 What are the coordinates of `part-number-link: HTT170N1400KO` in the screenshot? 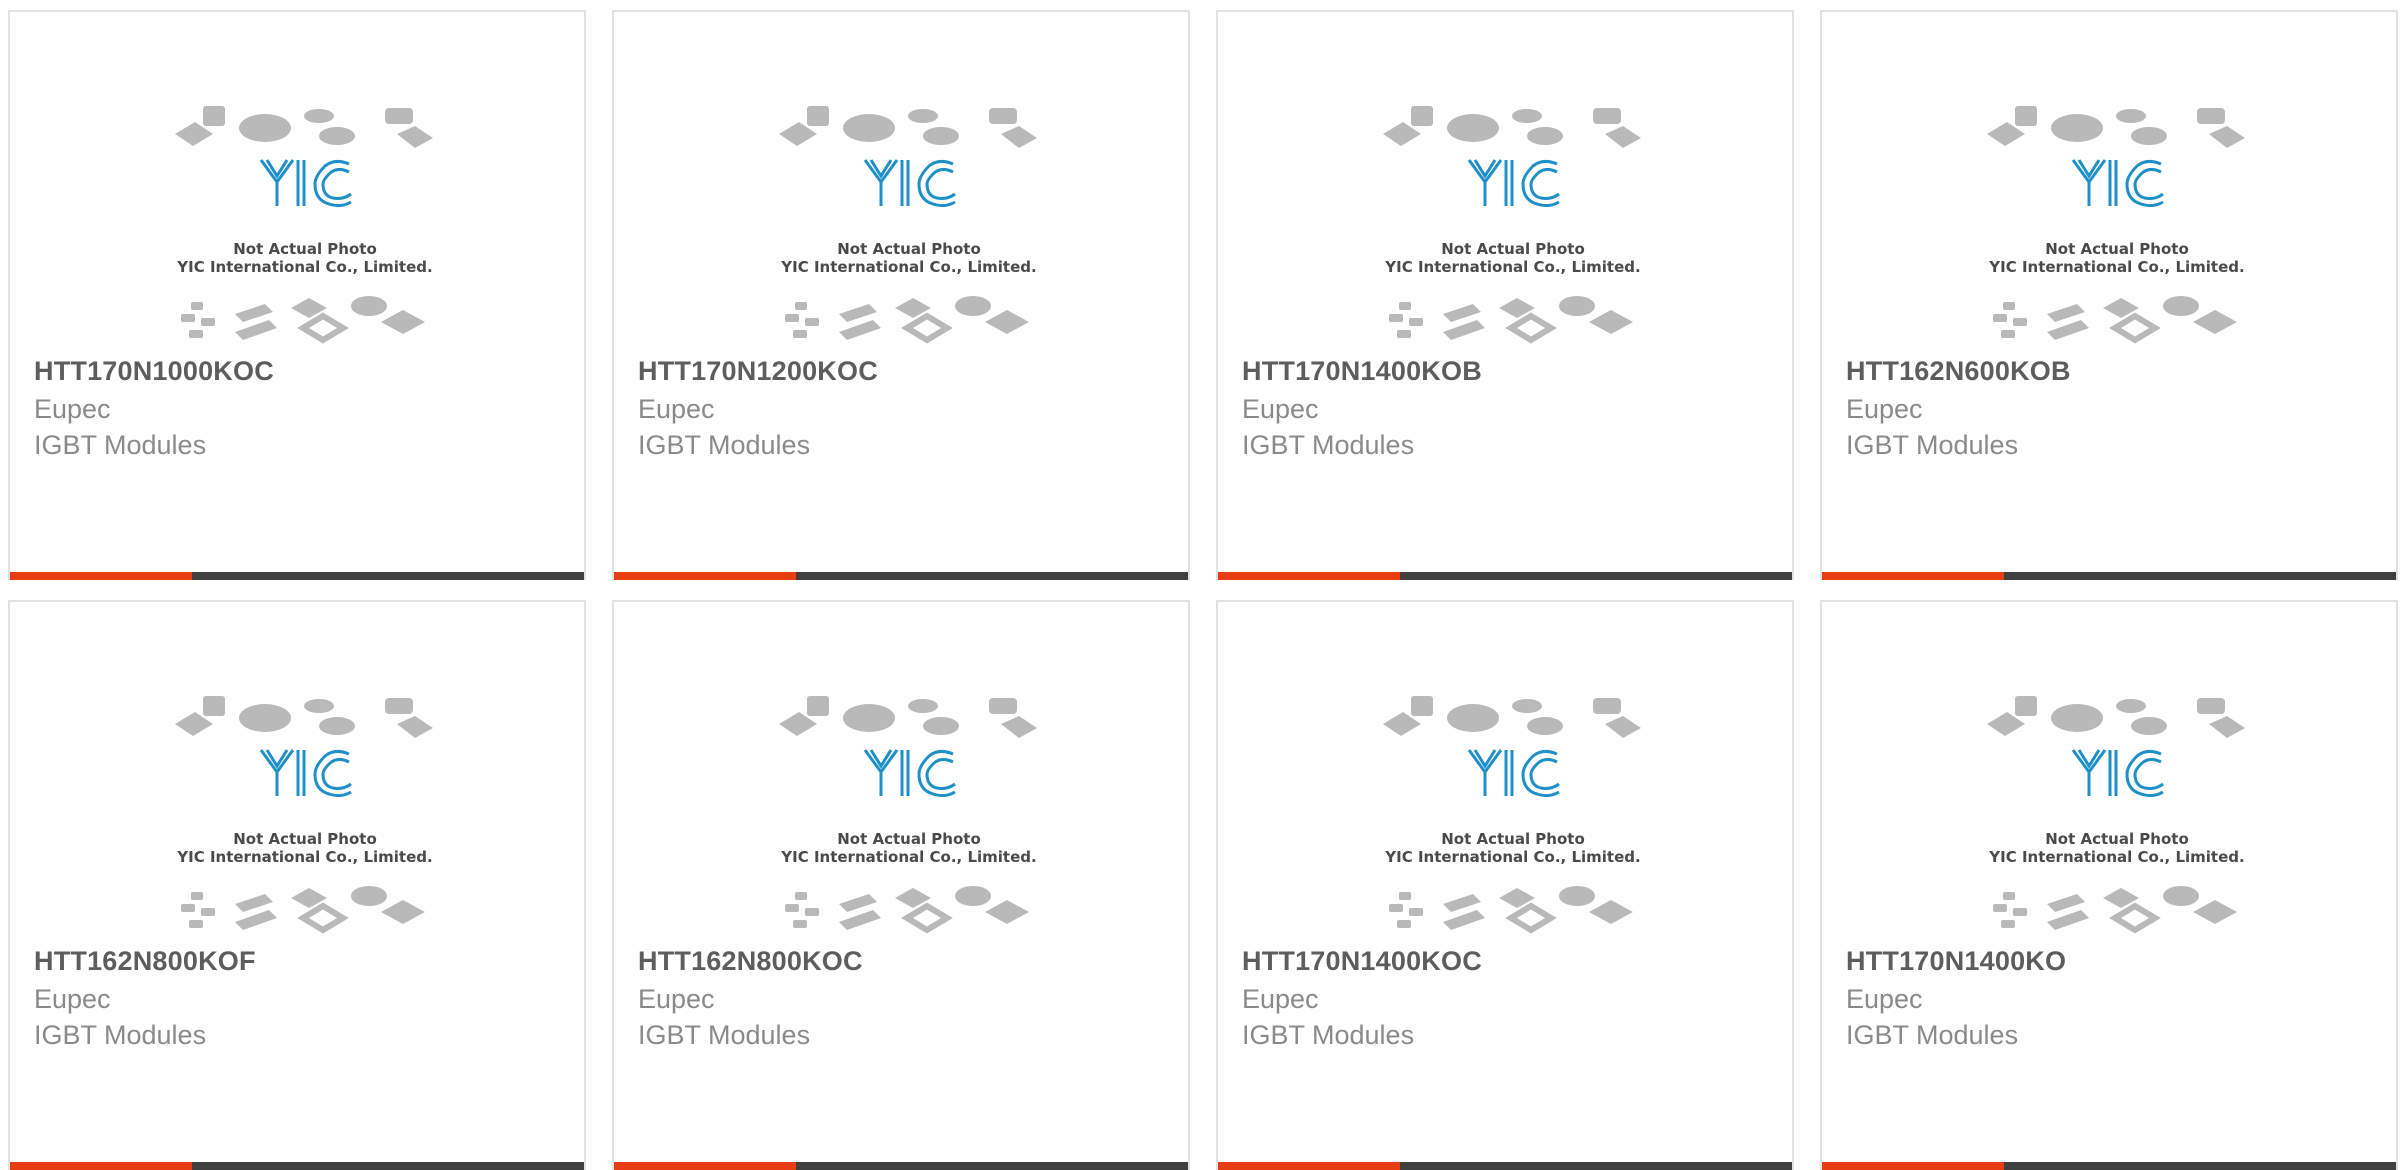 It's located at (1956, 961).